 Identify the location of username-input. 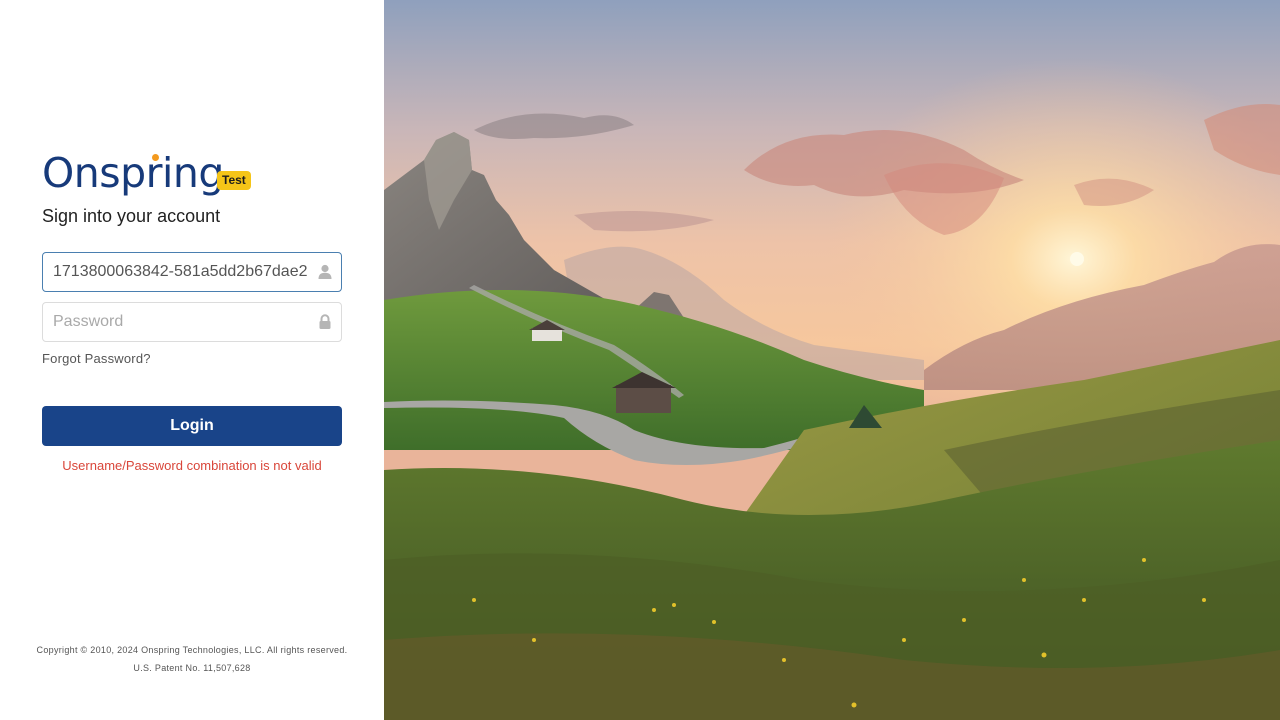
(177, 272).